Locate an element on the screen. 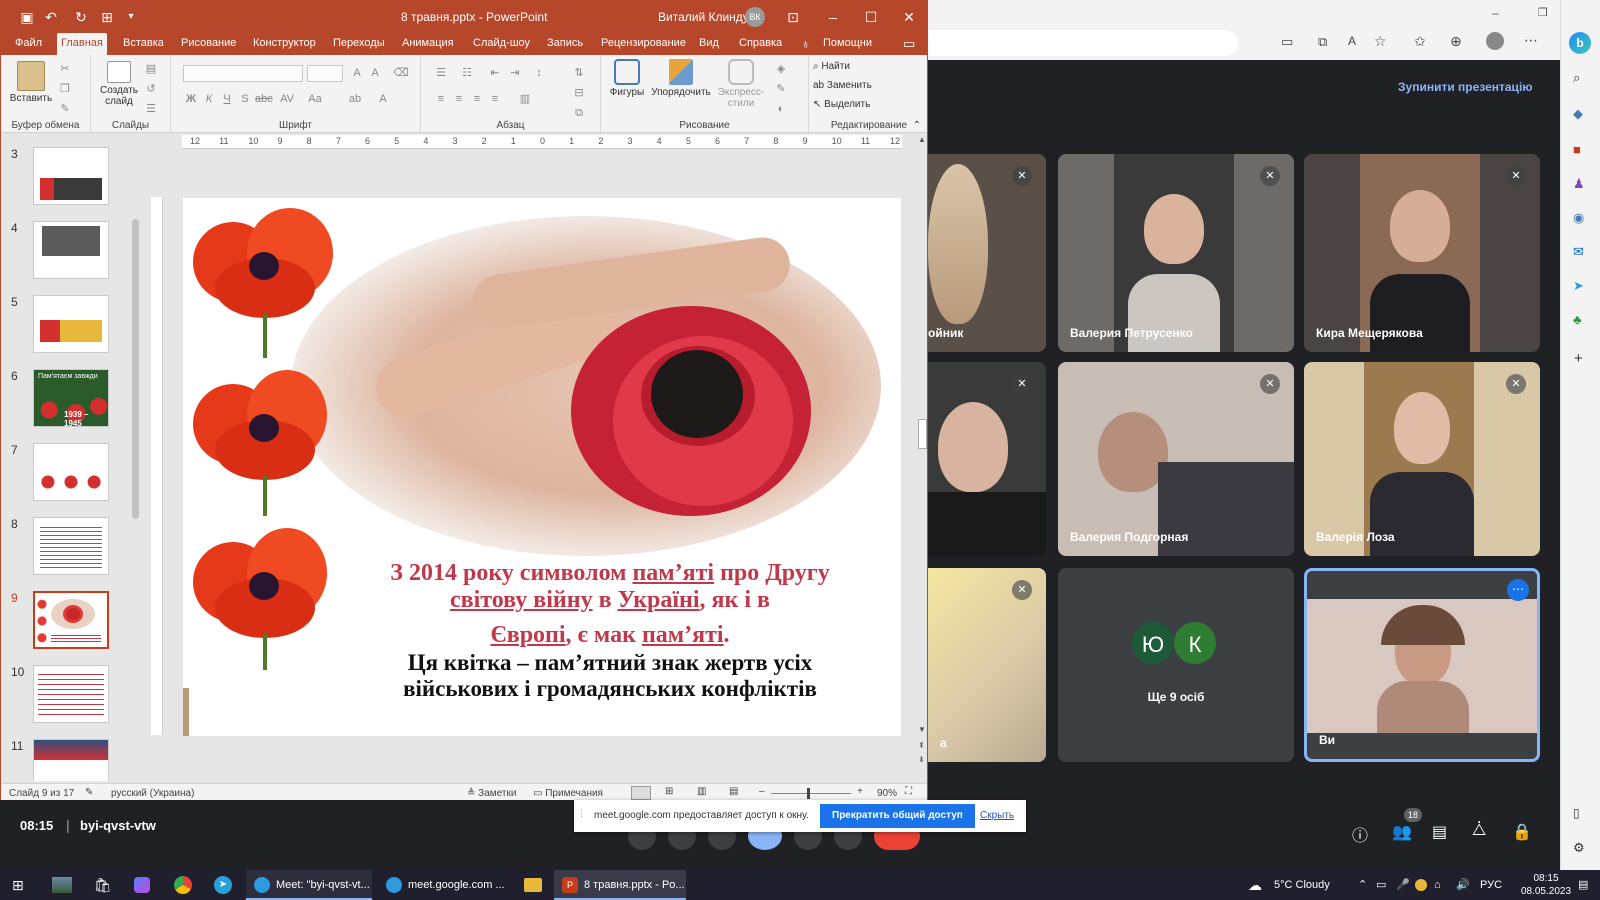 This screenshot has width=1600, height=900. find-button: ⌕ Найти is located at coordinates (831, 66).